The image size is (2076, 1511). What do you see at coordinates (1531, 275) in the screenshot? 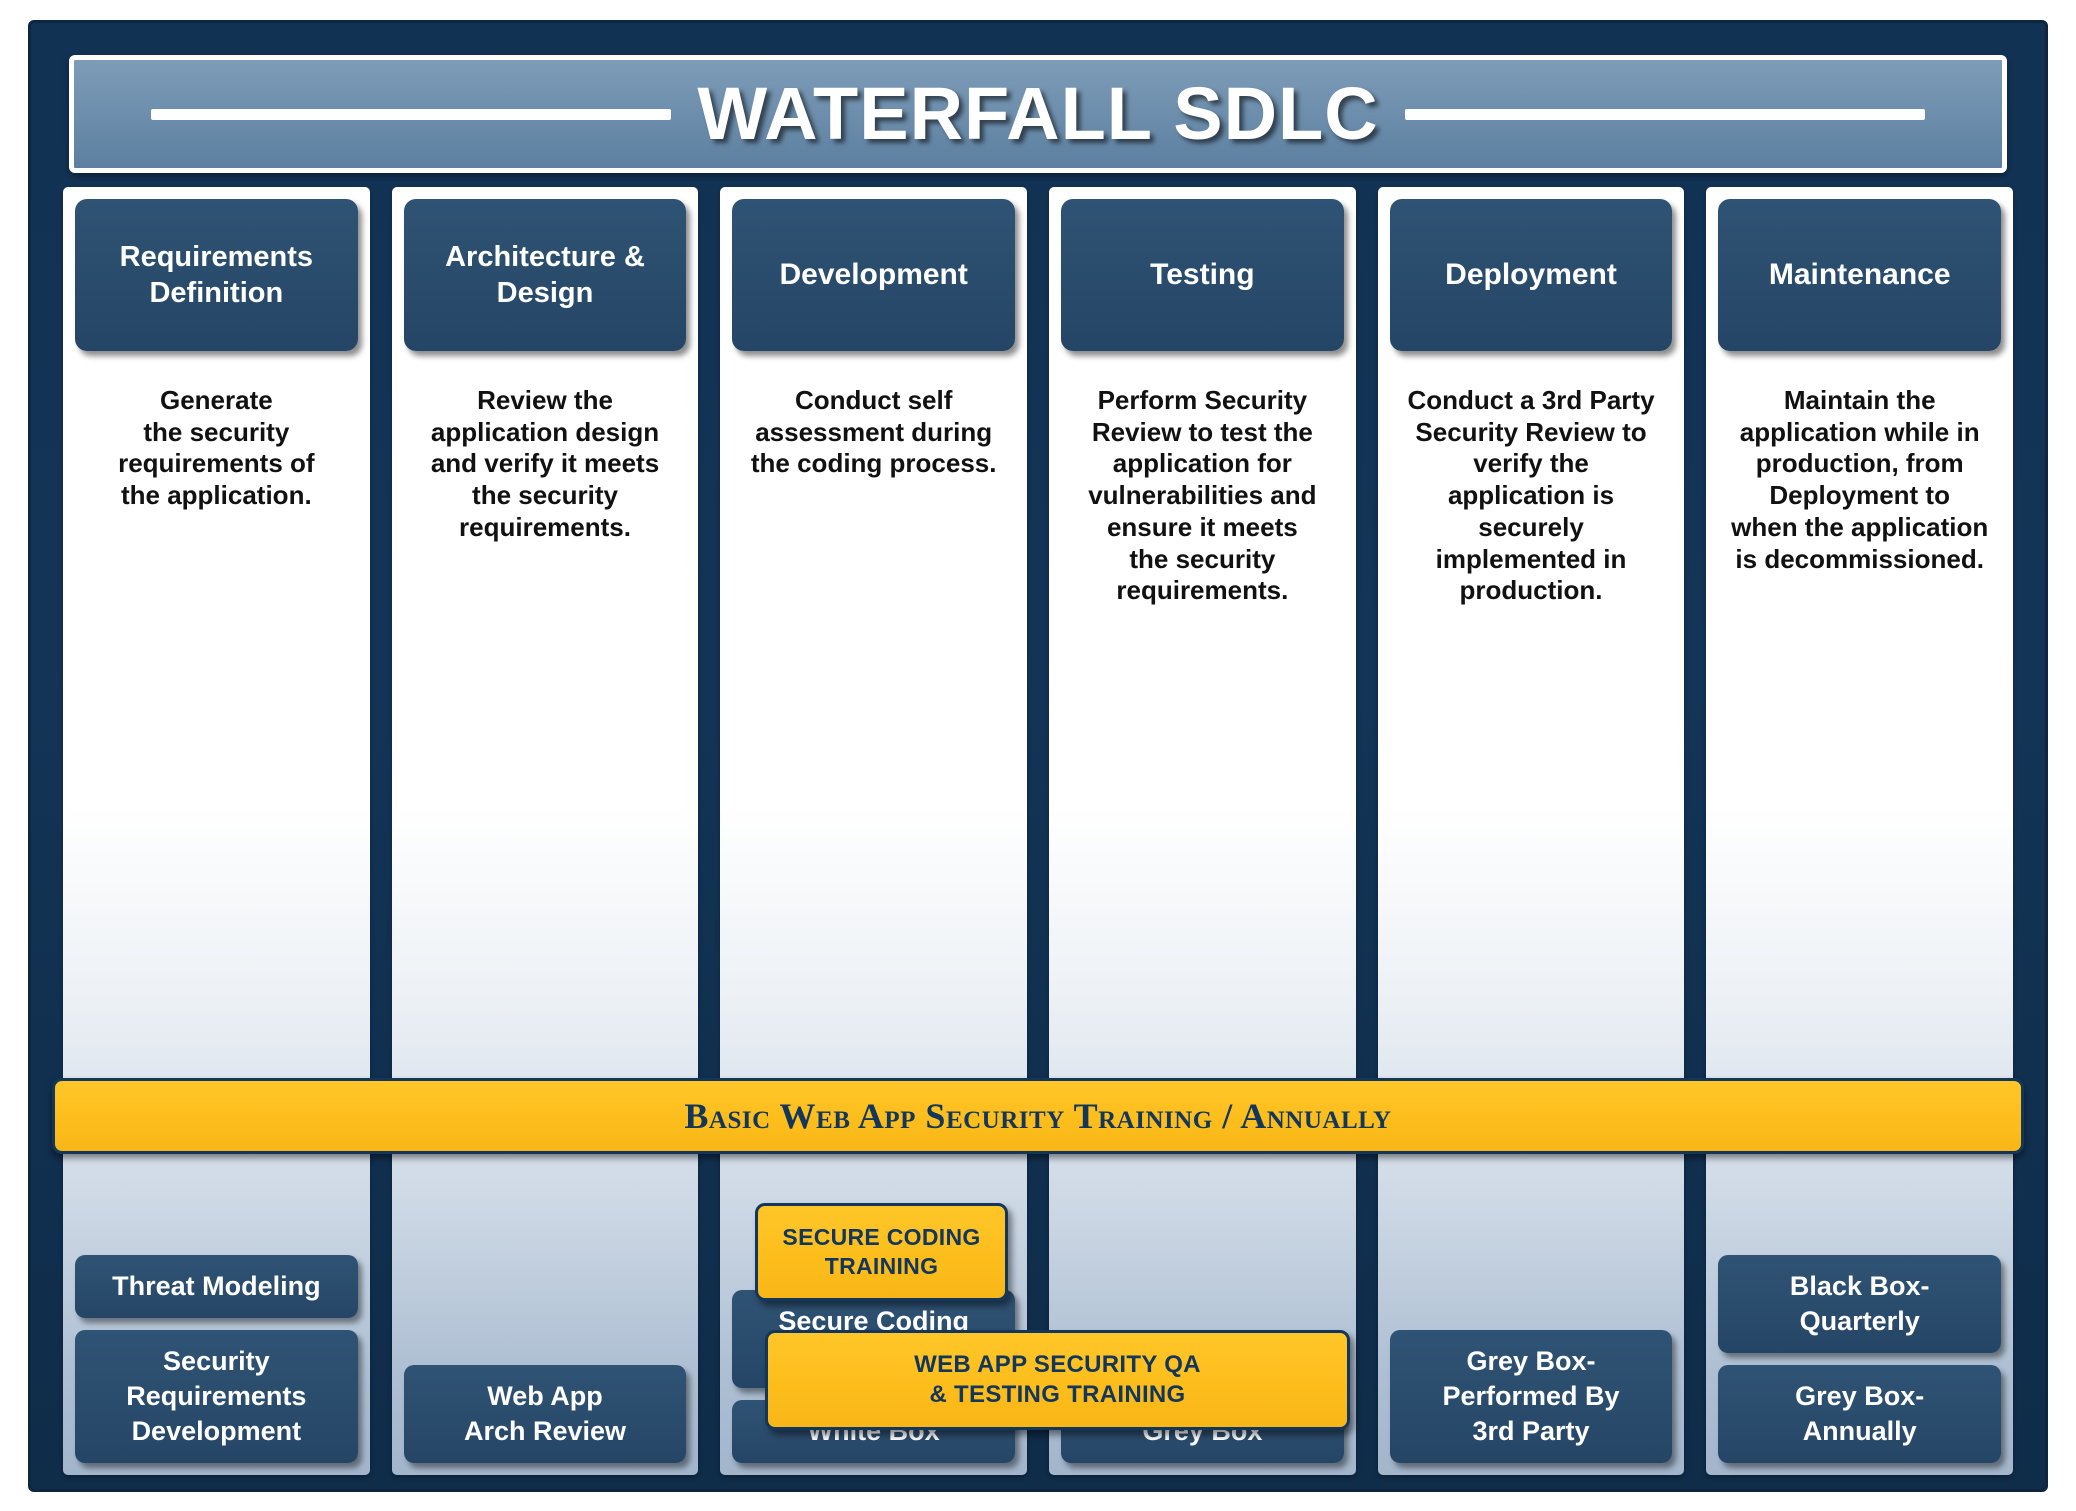
I see `phase-header-deployment: Deployment` at bounding box center [1531, 275].